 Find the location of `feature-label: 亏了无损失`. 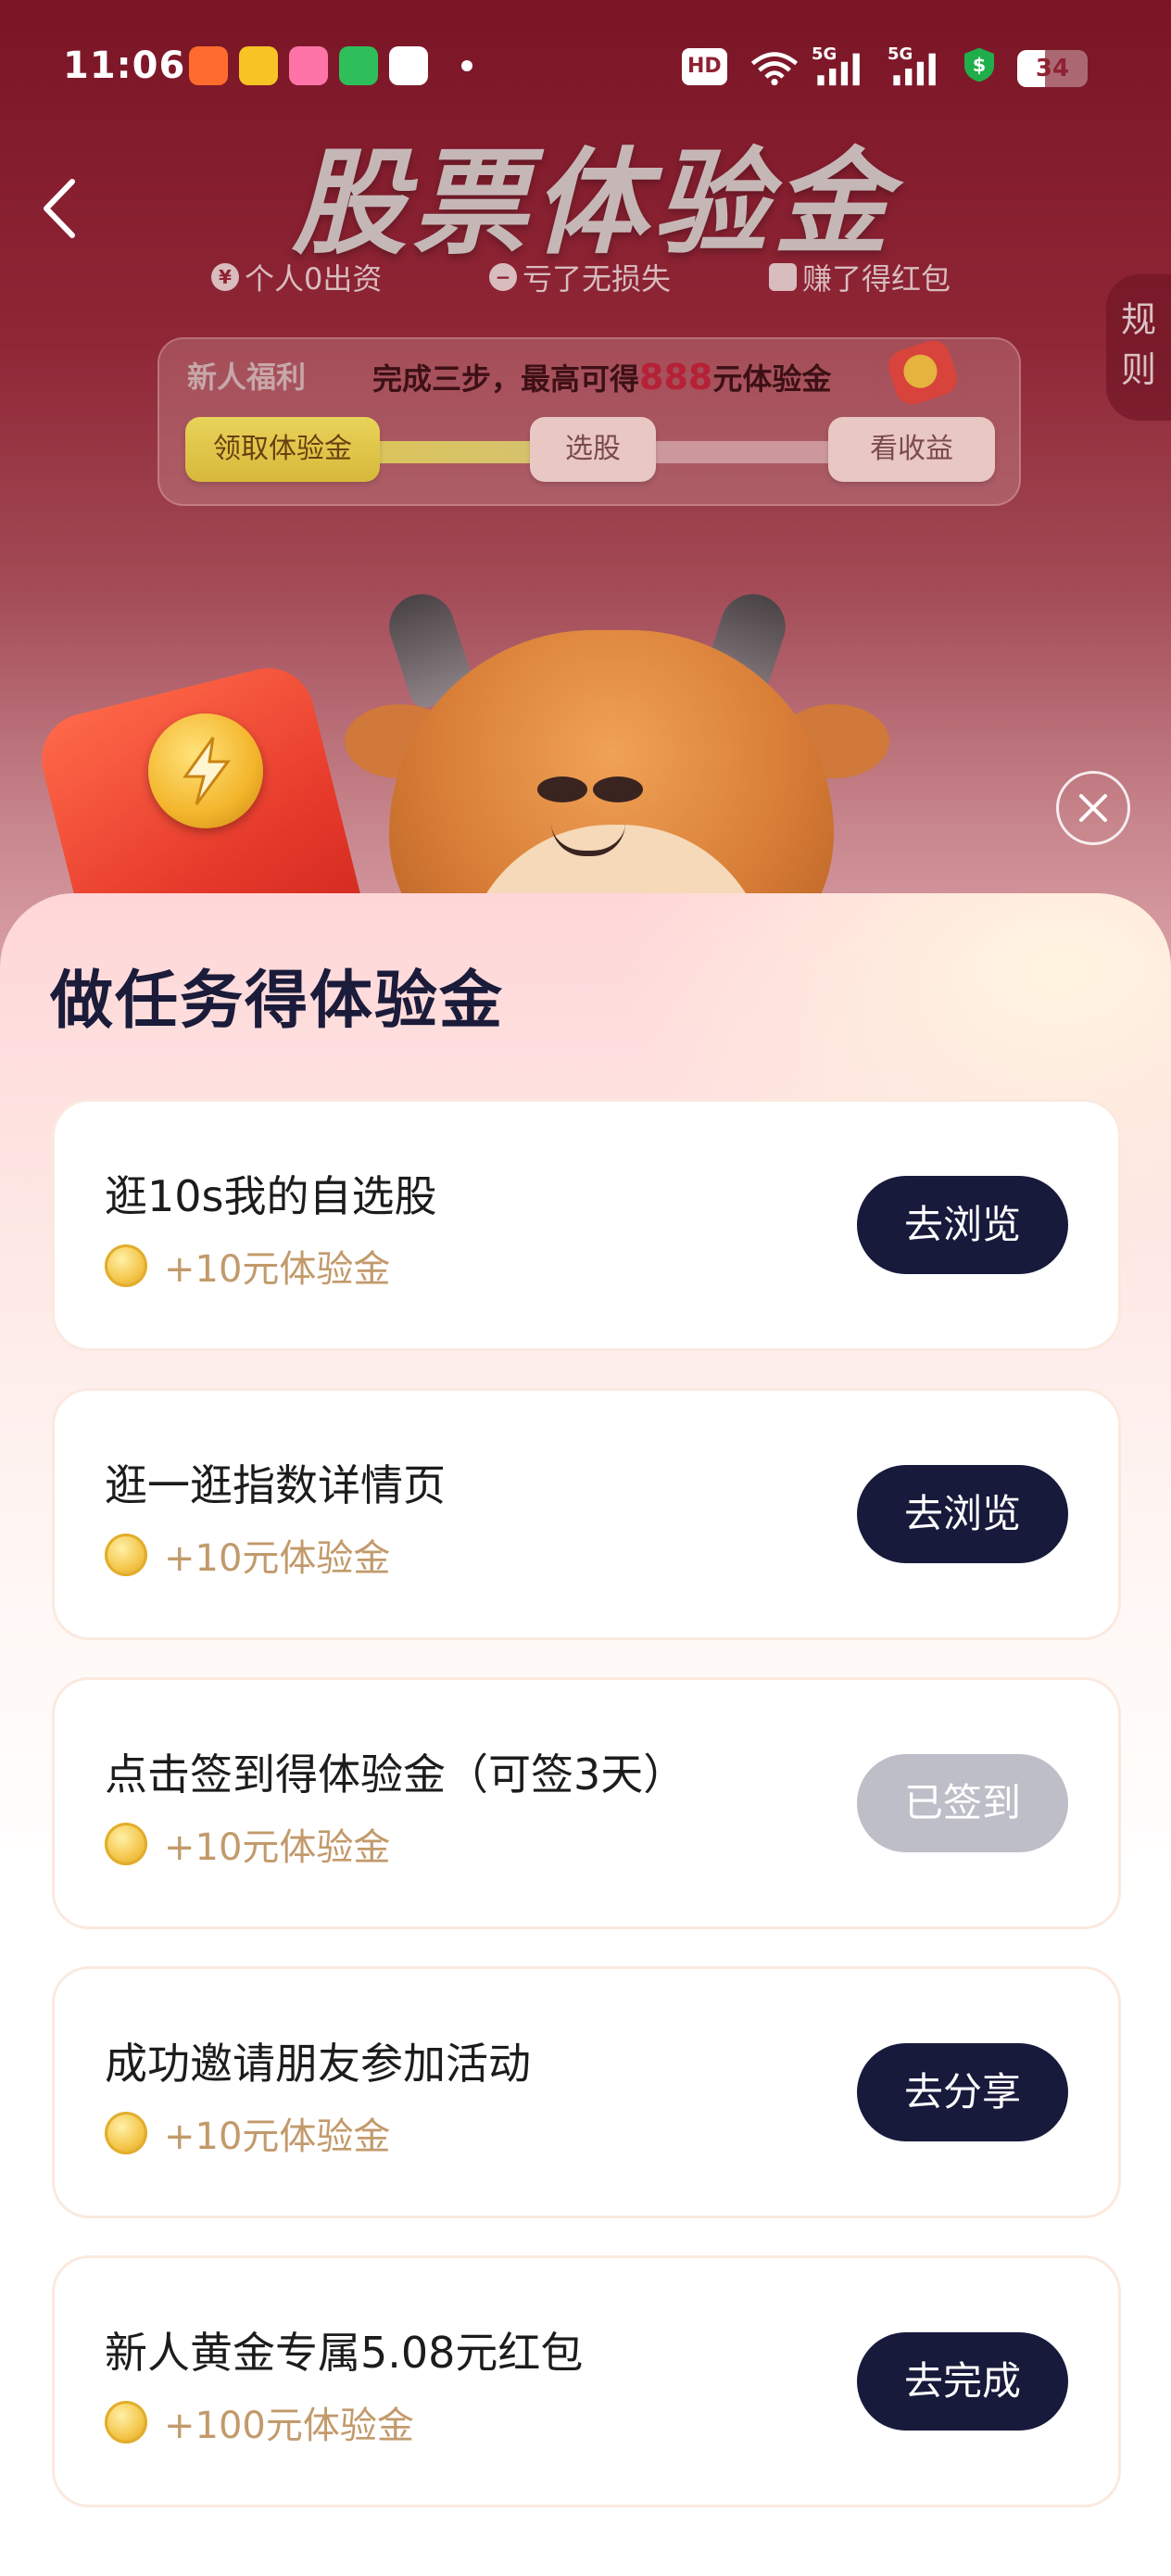

feature-label: 亏了无损失 is located at coordinates (597, 279).